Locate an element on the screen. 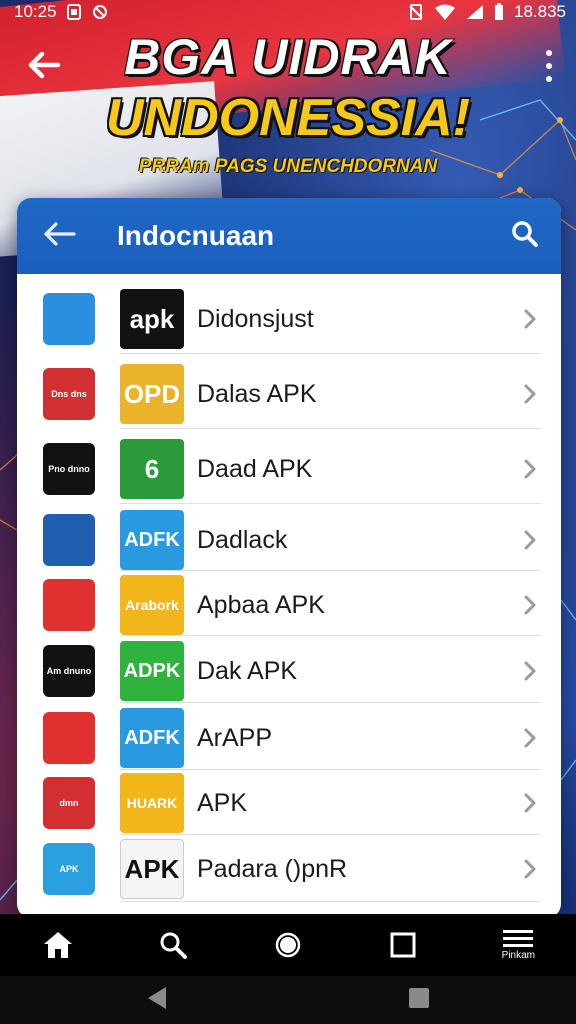 The height and width of the screenshot is (1024, 576). app-logo-icon: Dns dns is located at coordinates (69, 394).